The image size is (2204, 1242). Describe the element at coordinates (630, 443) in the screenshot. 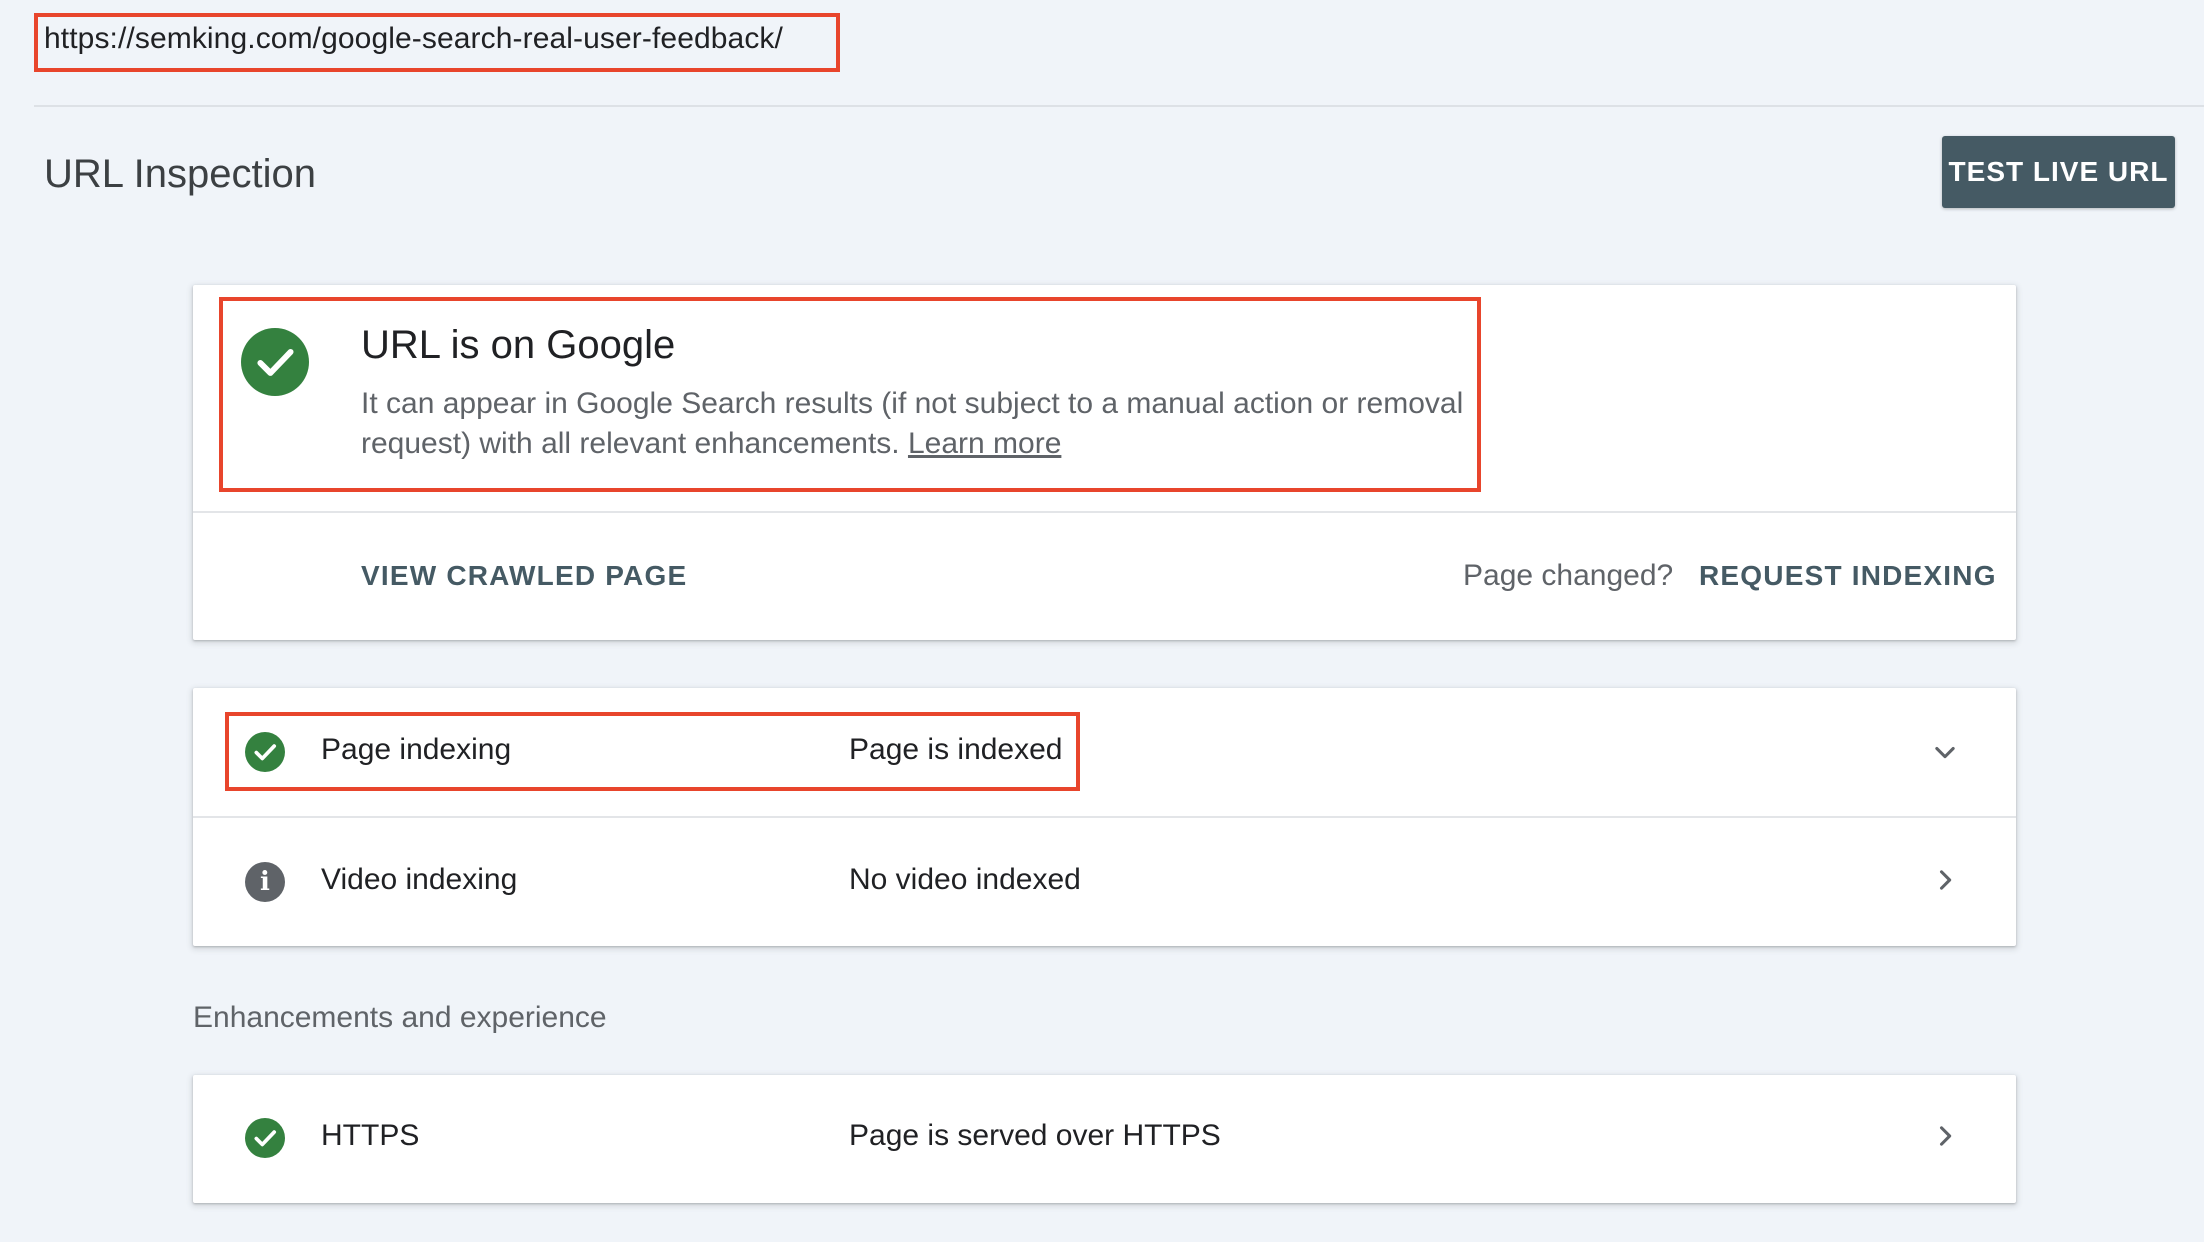

I see `status-description-line2: request) with all relevant enhancements.` at that location.